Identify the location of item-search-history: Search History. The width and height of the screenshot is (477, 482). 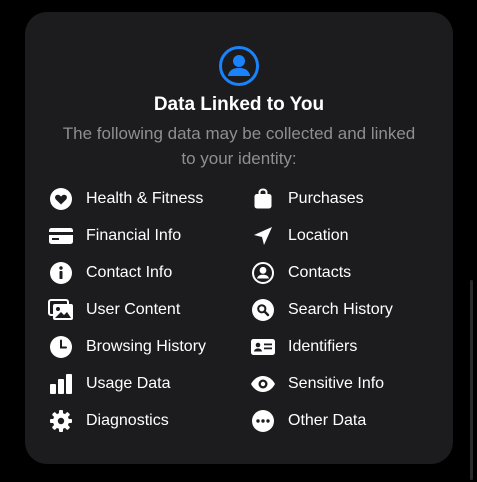
(321, 310).